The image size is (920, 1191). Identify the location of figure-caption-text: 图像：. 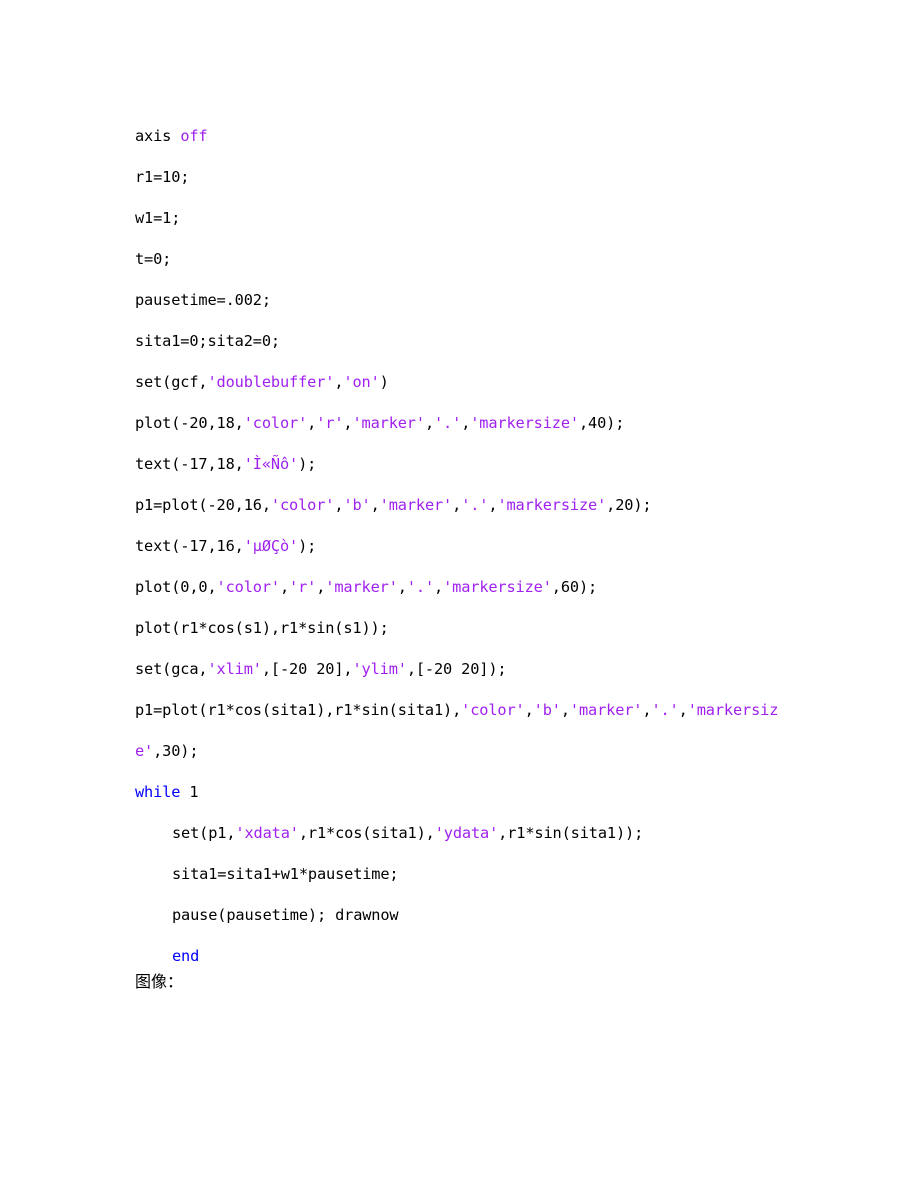
(159, 981).